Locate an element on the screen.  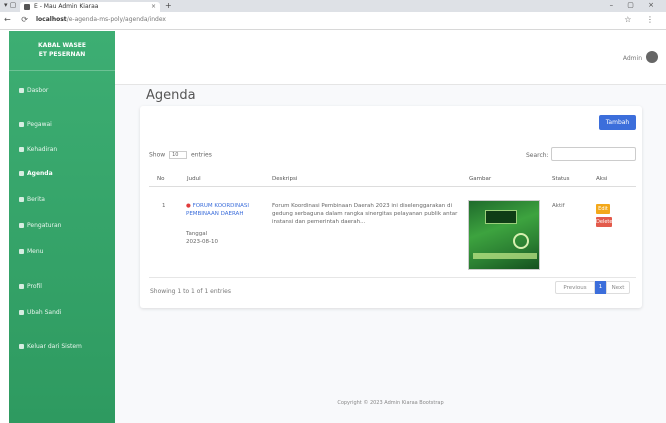
close-tab-icon: × is located at coordinates (153, 7).